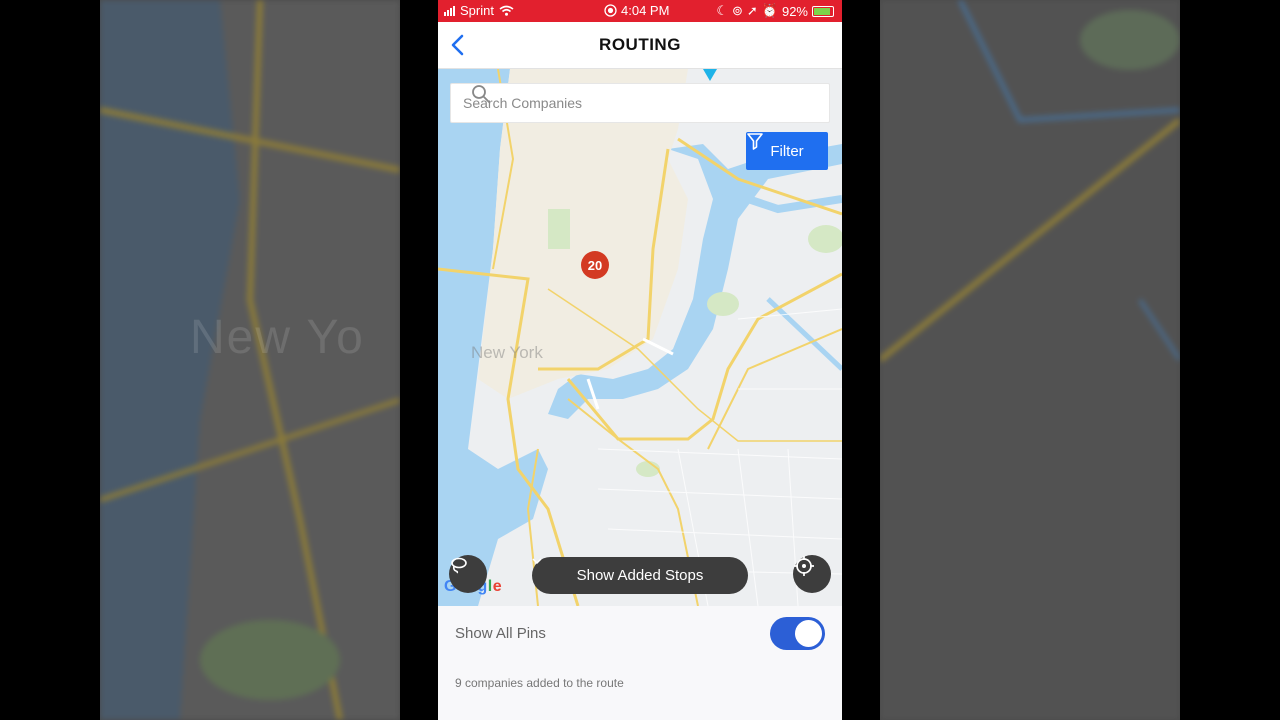 This screenshot has height=720, width=1280. I want to click on lasso-select-button, so click(468, 574).